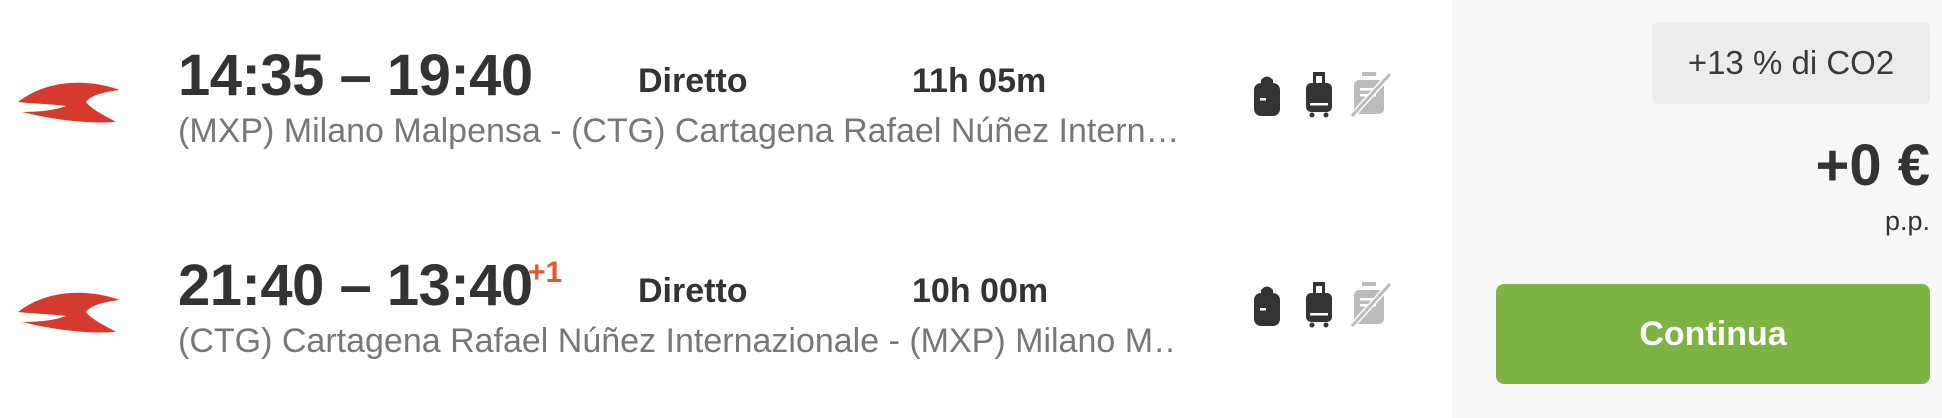 This screenshot has width=1942, height=418. Describe the element at coordinates (1907, 221) in the screenshot. I see `per-person-label: p.p.` at that location.